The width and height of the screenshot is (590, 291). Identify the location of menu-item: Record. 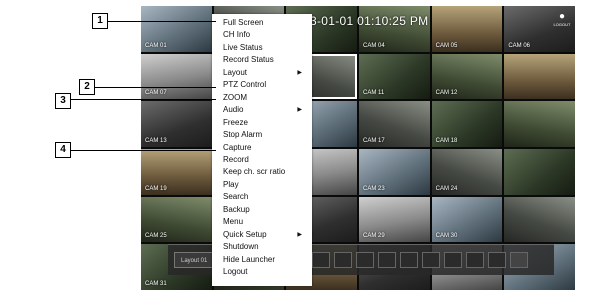
(236, 159).